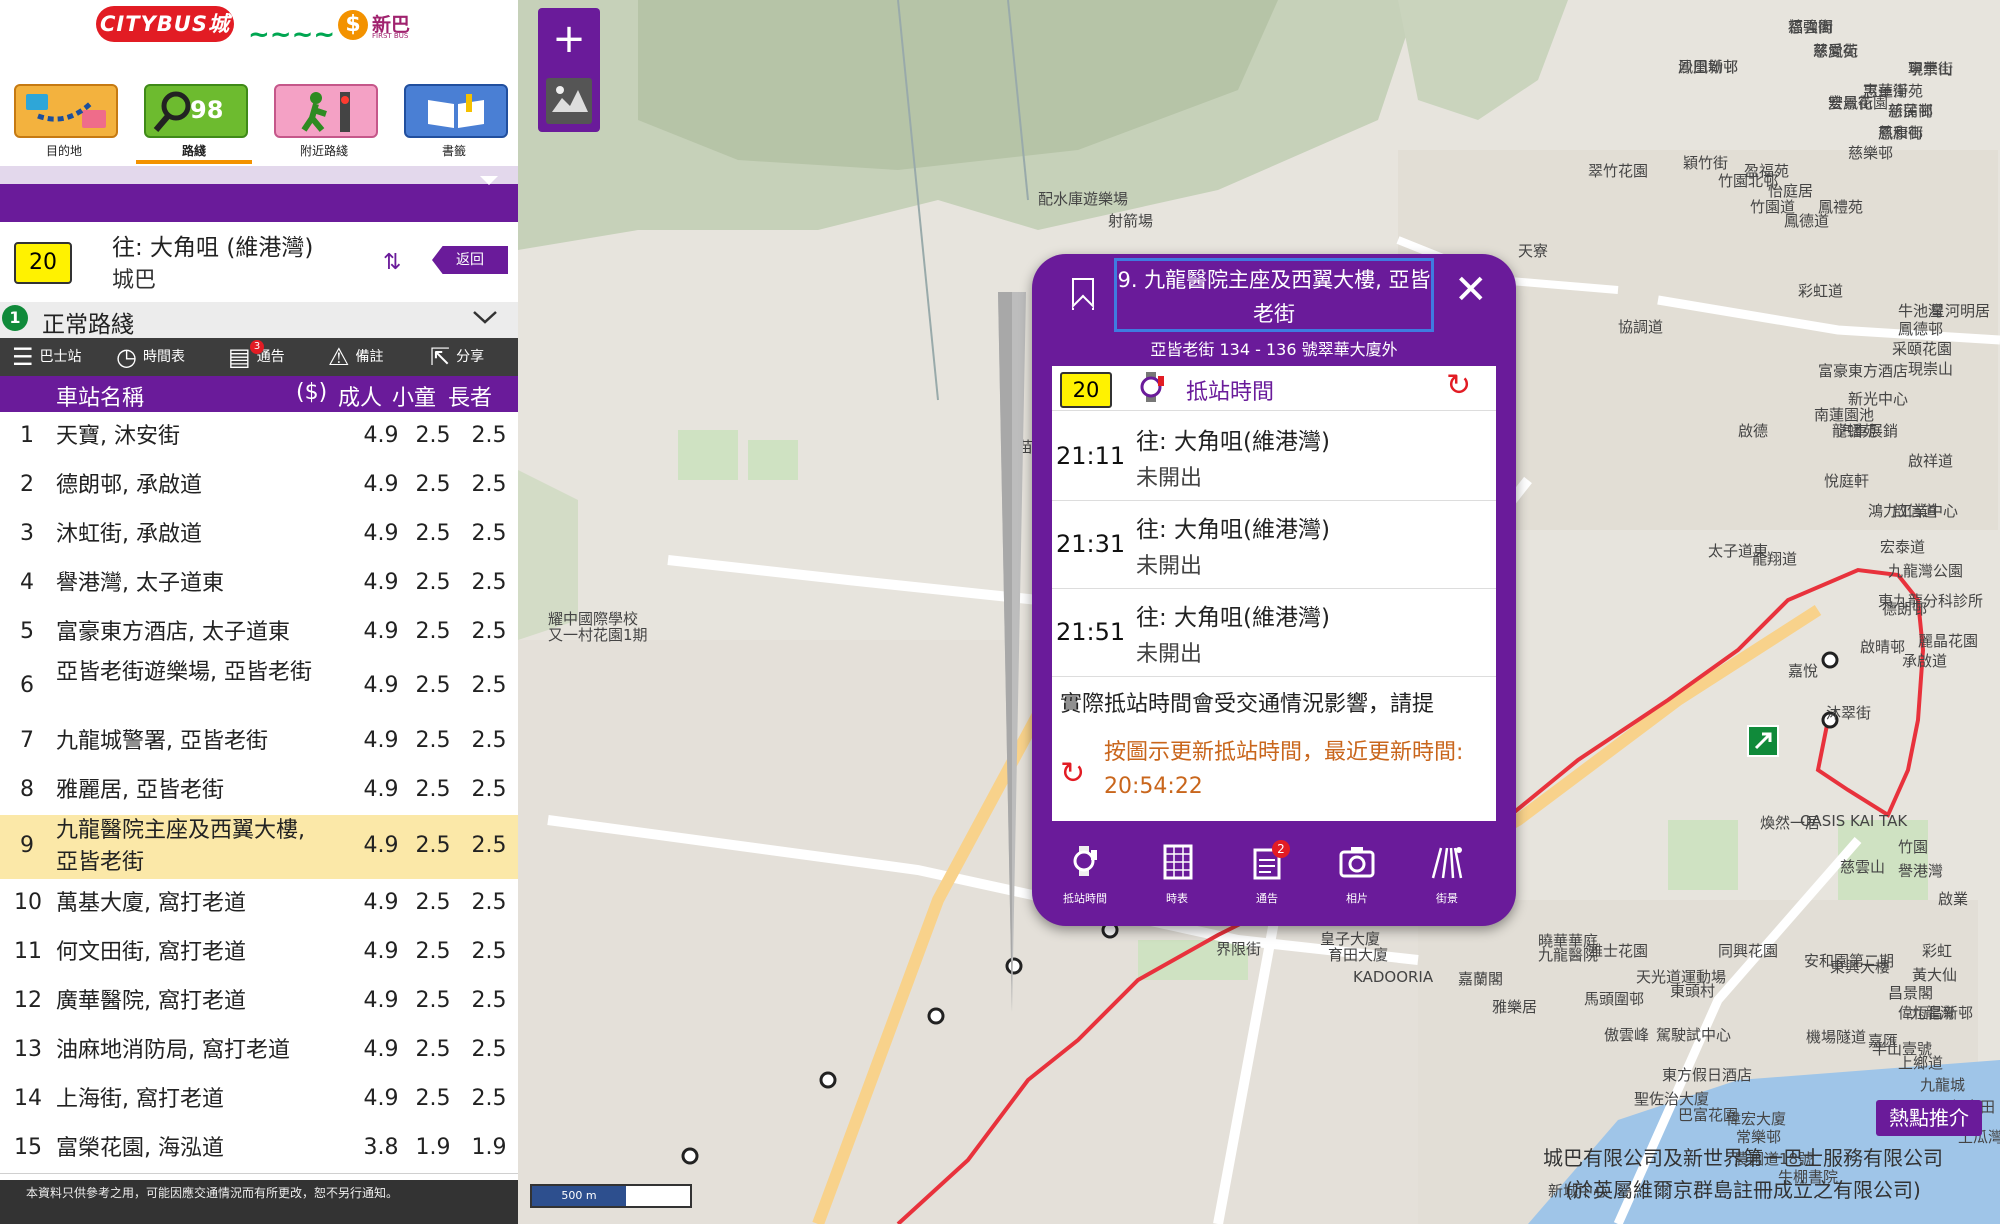 Image resolution: width=2000 pixels, height=1224 pixels. I want to click on nav-bookmark: 書籤, so click(454, 113).